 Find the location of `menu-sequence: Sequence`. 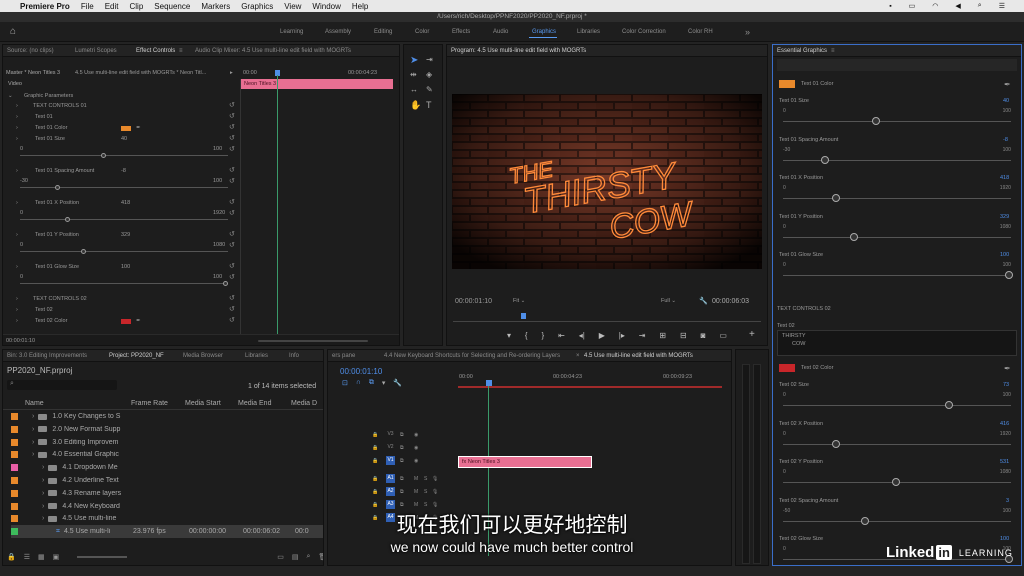

menu-sequence: Sequence is located at coordinates (172, 6).